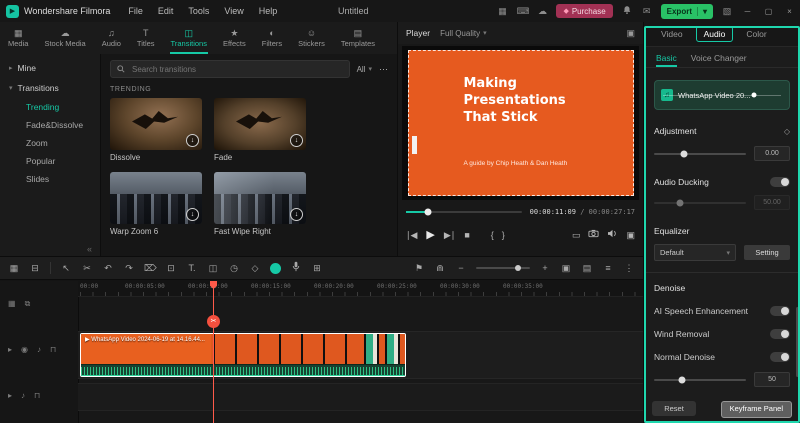 This screenshot has height=423, width=800. I want to click on preview-image-icon: ▣, so click(630, 33).